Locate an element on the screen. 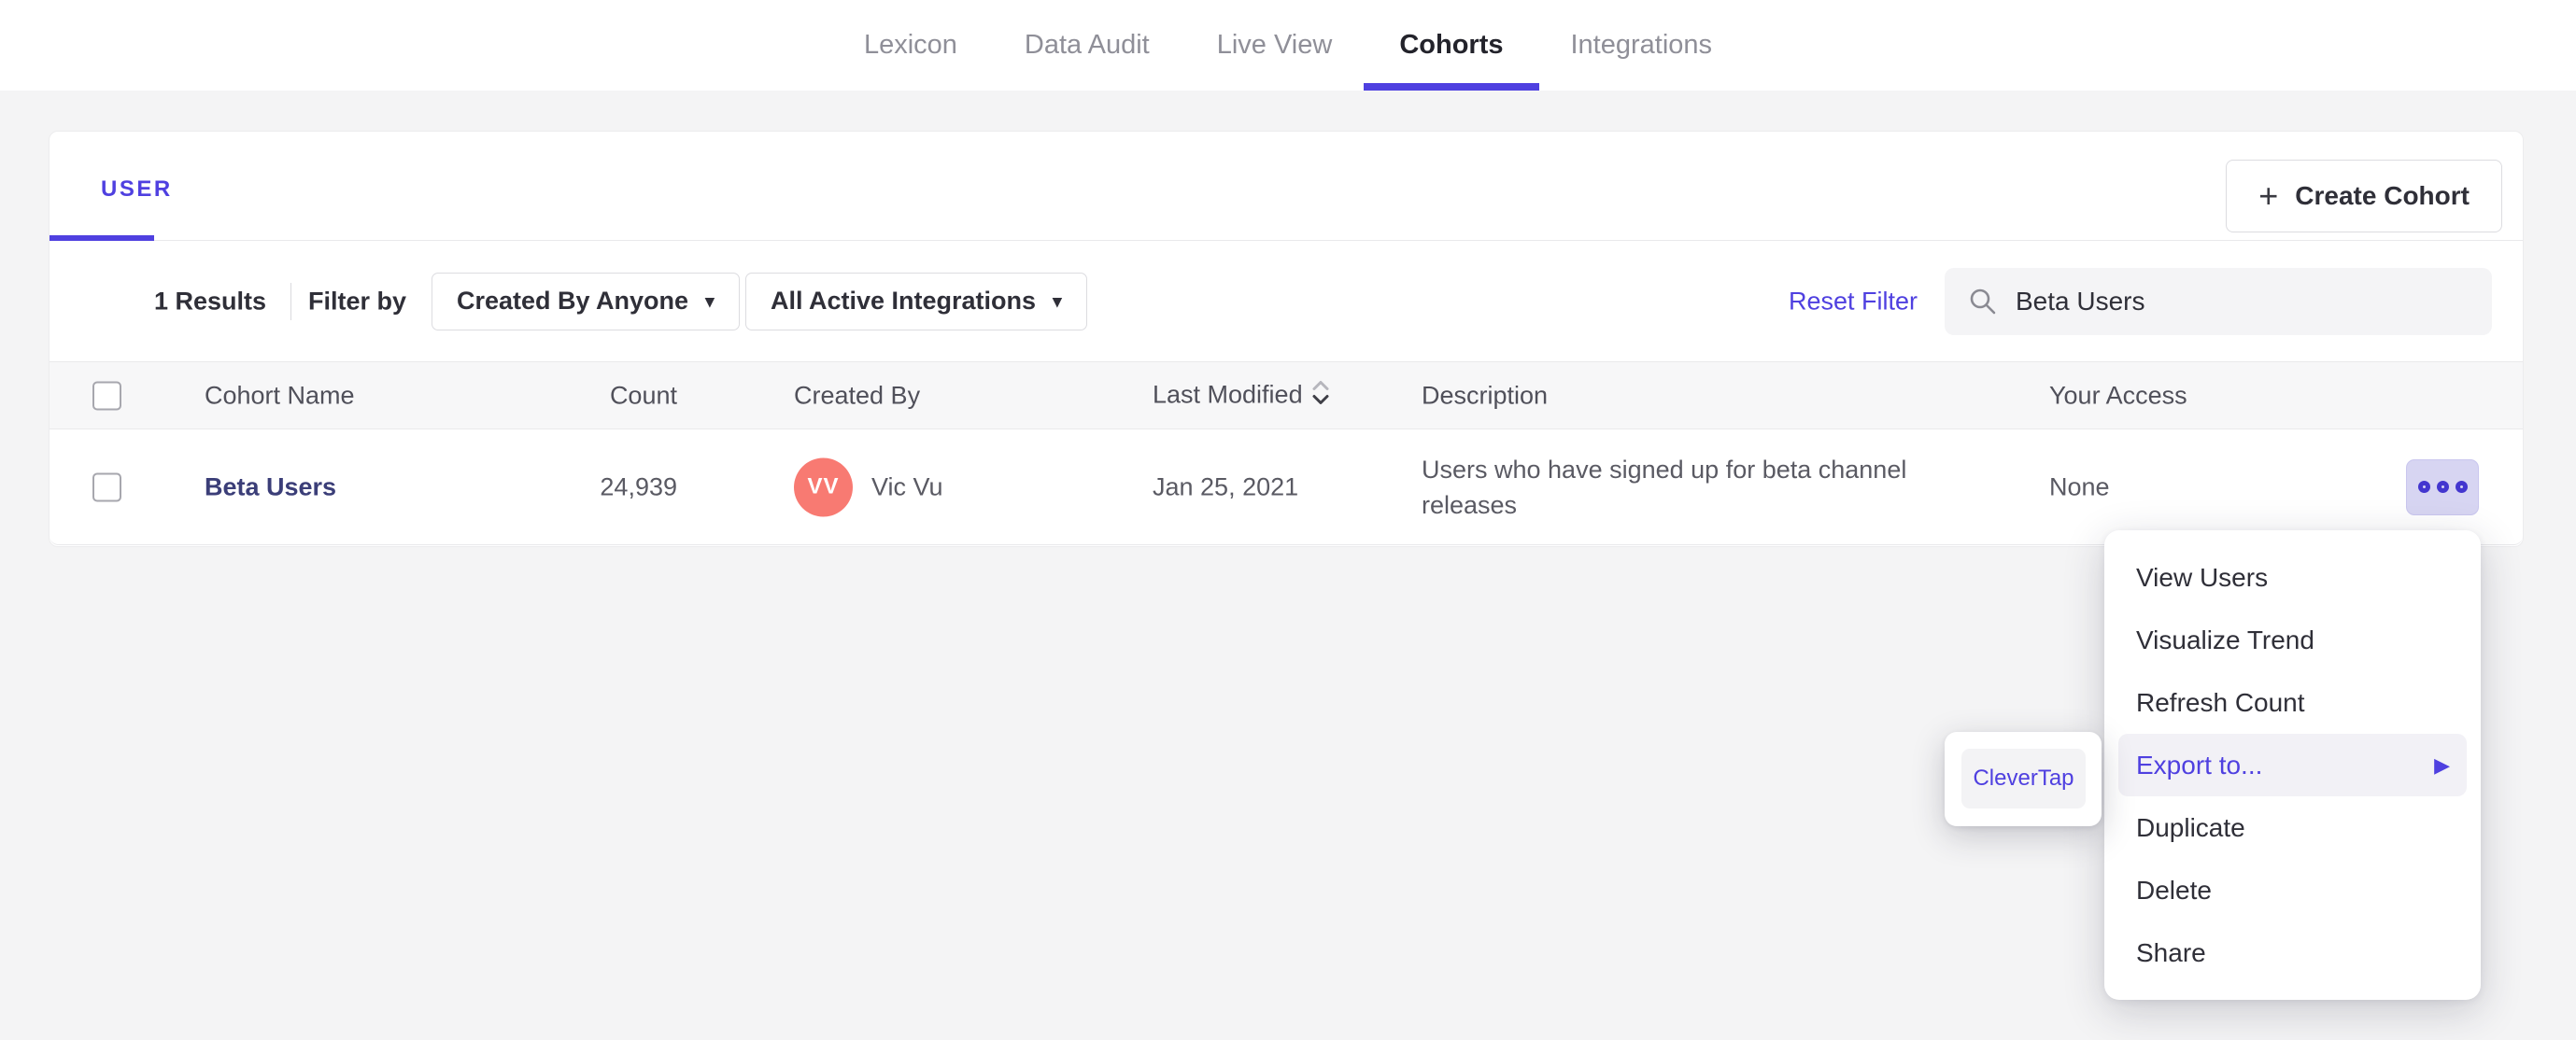 Image resolution: width=2576 pixels, height=1040 pixels. header-cohort-name: Cohort Name is located at coordinates (280, 395).